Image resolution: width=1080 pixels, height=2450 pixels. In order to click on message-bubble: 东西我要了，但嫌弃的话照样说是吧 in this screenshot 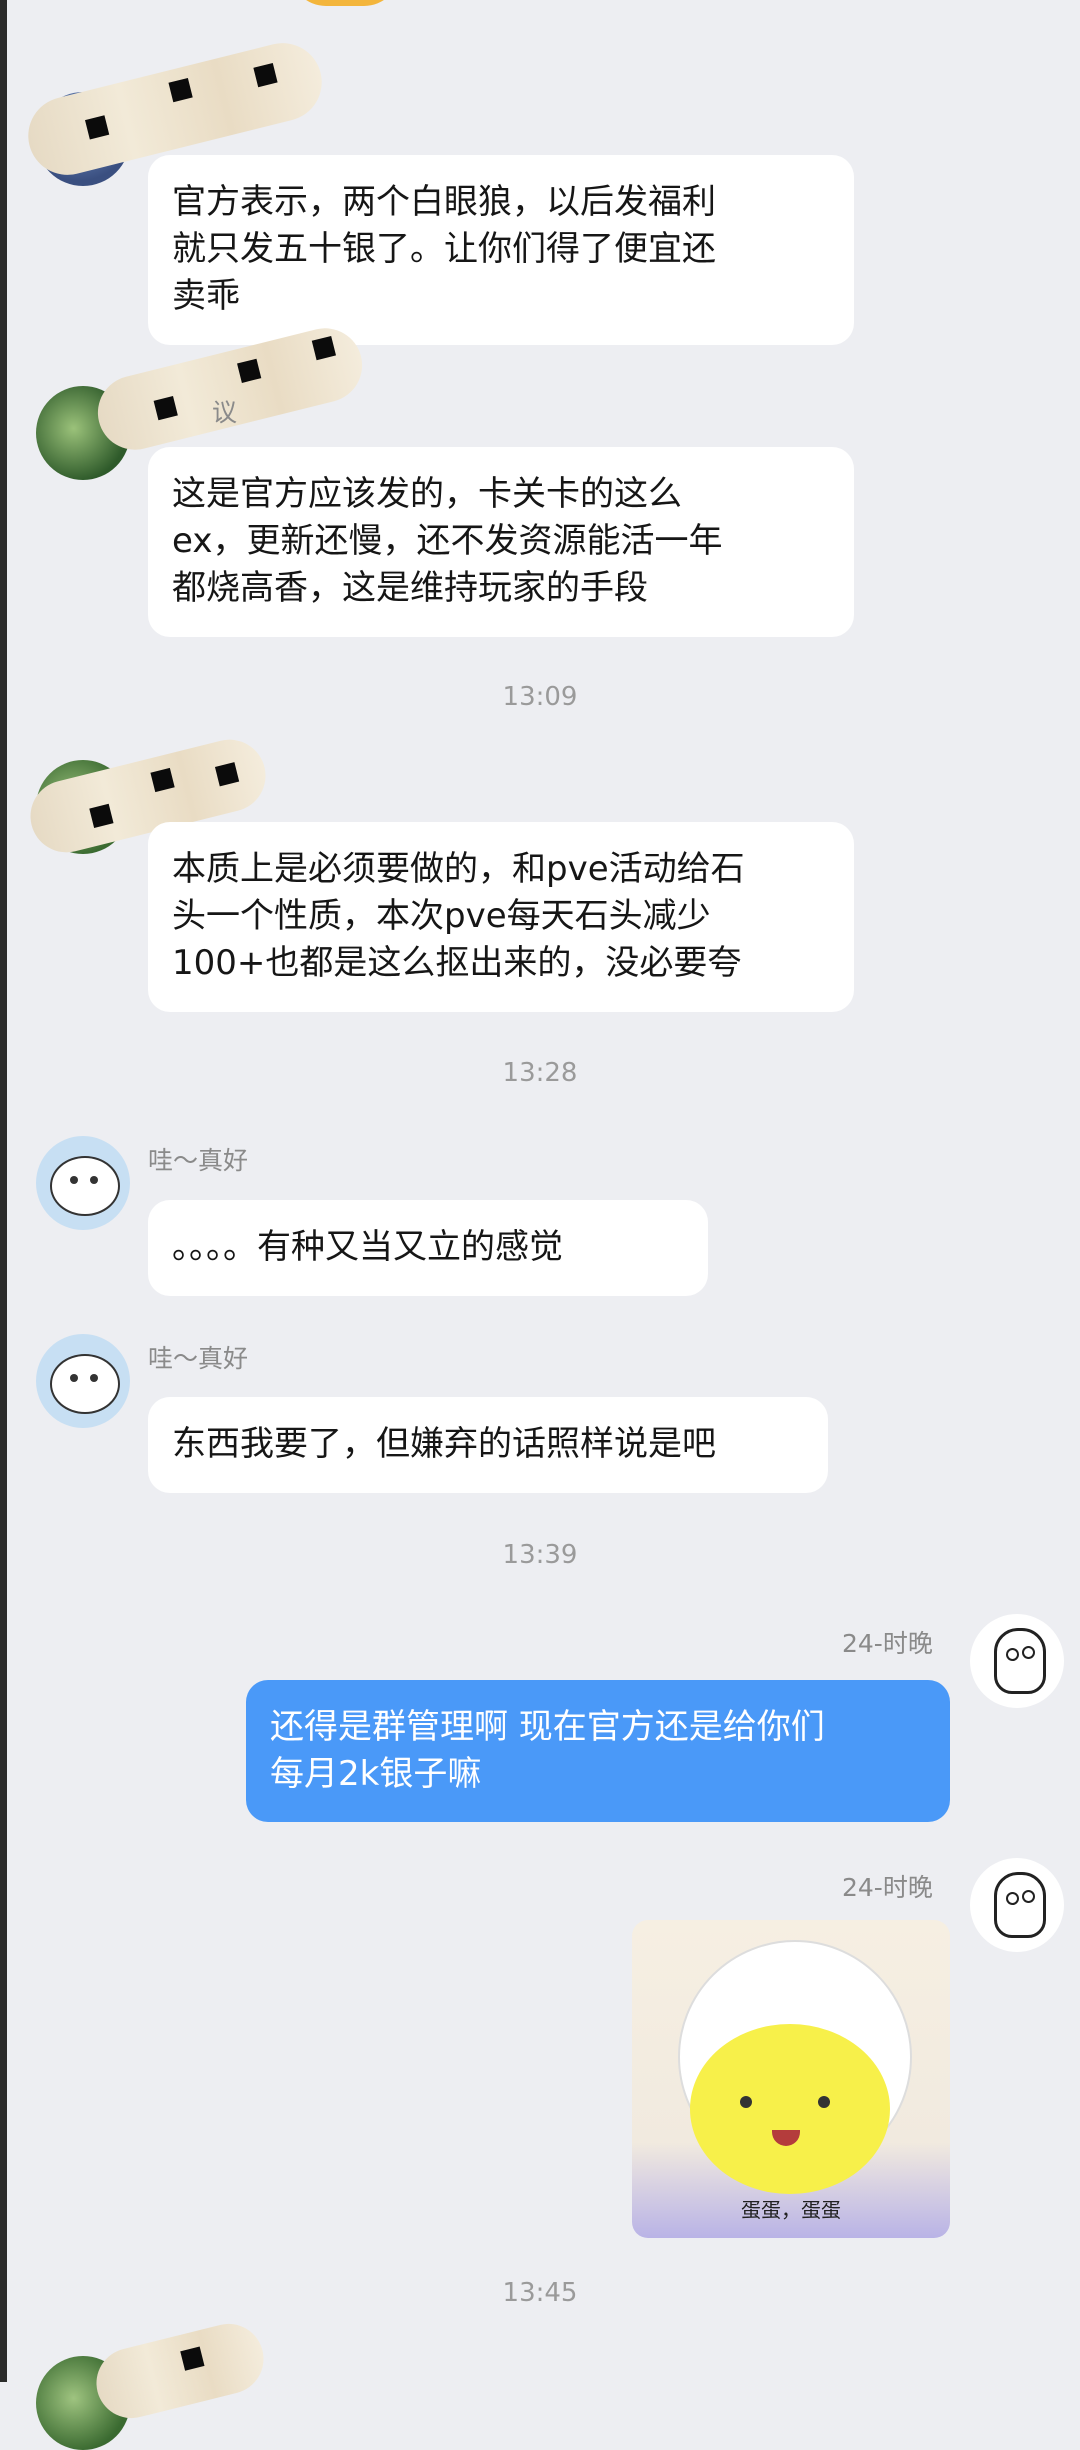, I will do `click(488, 1445)`.